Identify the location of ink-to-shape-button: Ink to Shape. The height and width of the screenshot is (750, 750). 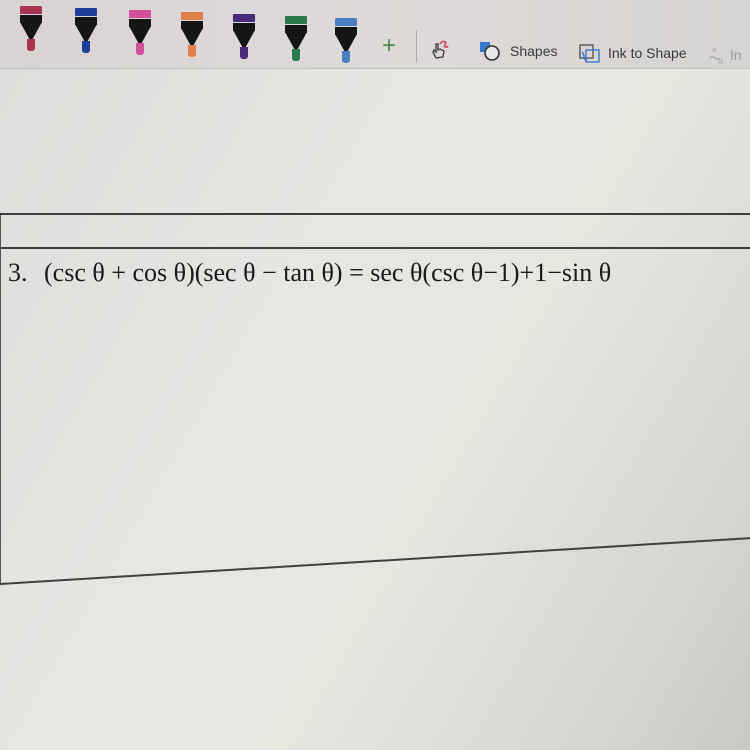
(632, 53).